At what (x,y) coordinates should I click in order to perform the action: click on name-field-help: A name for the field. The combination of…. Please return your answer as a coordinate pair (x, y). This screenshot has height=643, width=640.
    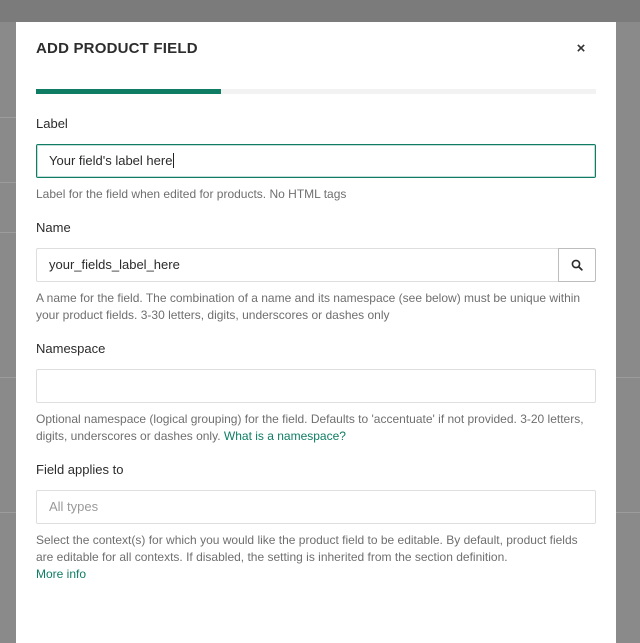
    Looking at the image, I should click on (308, 306).